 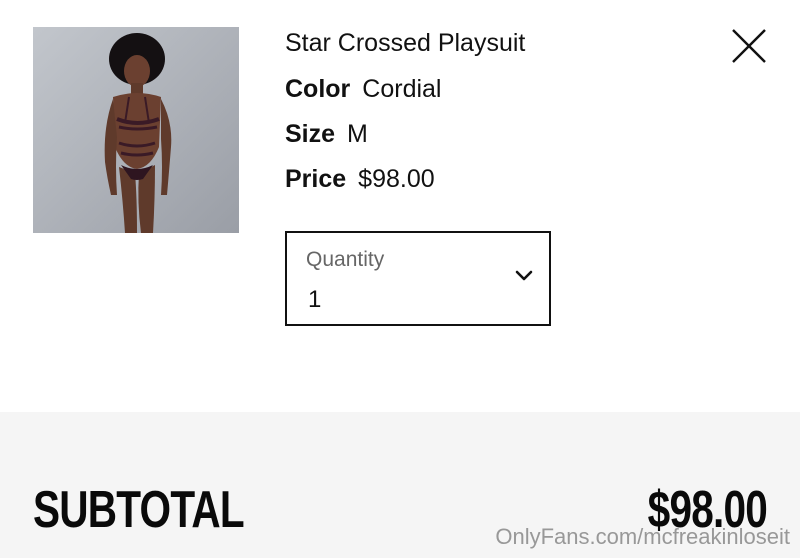 I want to click on price-row: Price $98.00, so click(x=360, y=179).